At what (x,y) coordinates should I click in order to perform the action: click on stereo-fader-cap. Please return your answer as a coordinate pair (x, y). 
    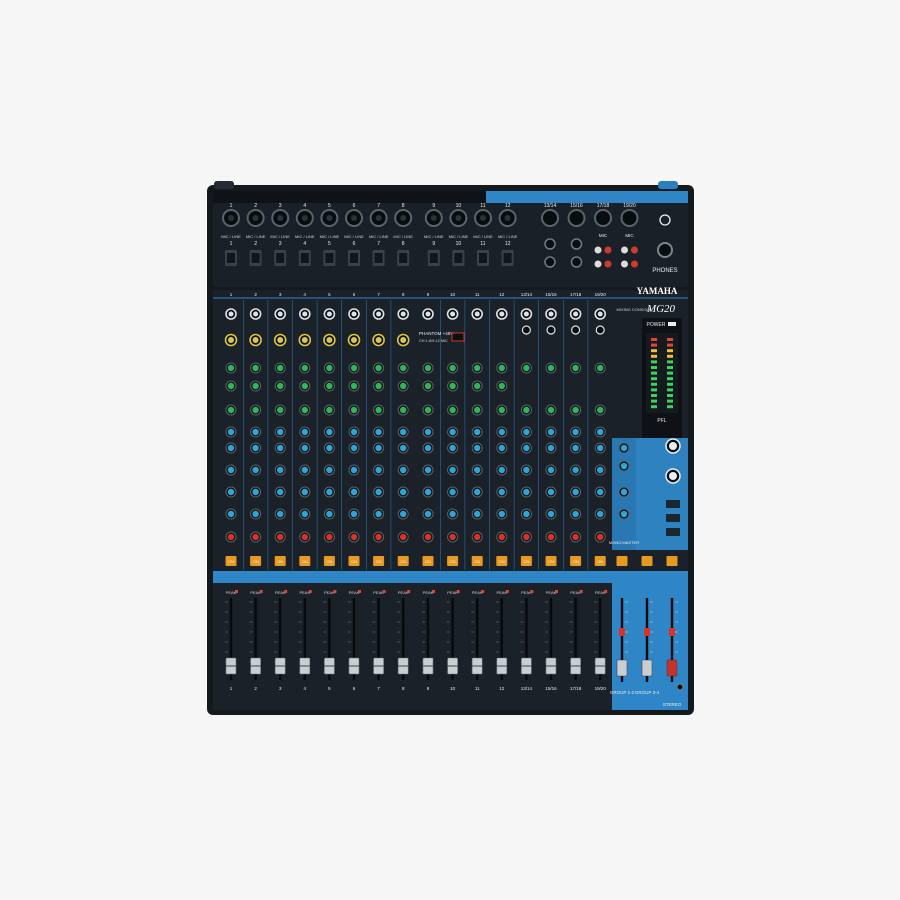
    Looking at the image, I should click on (672, 668).